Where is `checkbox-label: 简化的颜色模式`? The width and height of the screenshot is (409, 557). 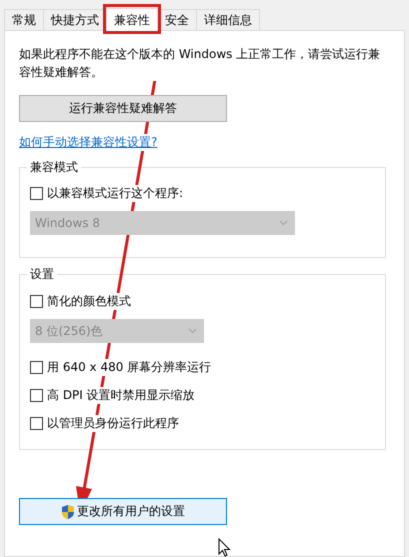
checkbox-label: 简化的颜色模式 is located at coordinates (89, 301).